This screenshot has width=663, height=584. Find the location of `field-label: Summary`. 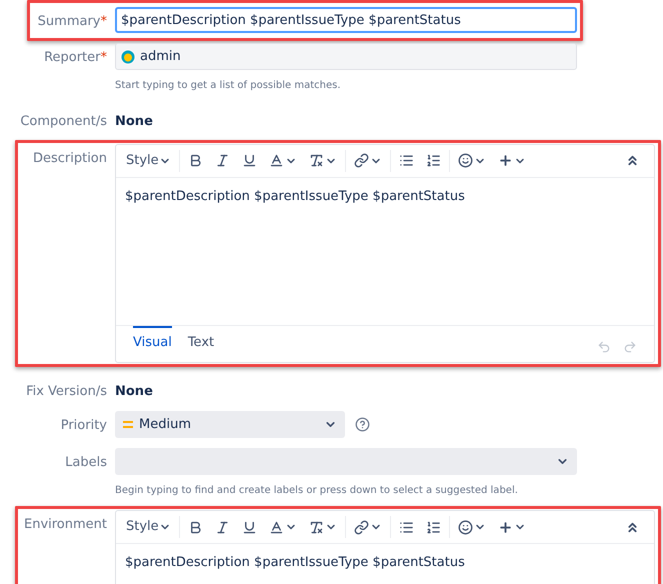

field-label: Summary is located at coordinates (69, 21).